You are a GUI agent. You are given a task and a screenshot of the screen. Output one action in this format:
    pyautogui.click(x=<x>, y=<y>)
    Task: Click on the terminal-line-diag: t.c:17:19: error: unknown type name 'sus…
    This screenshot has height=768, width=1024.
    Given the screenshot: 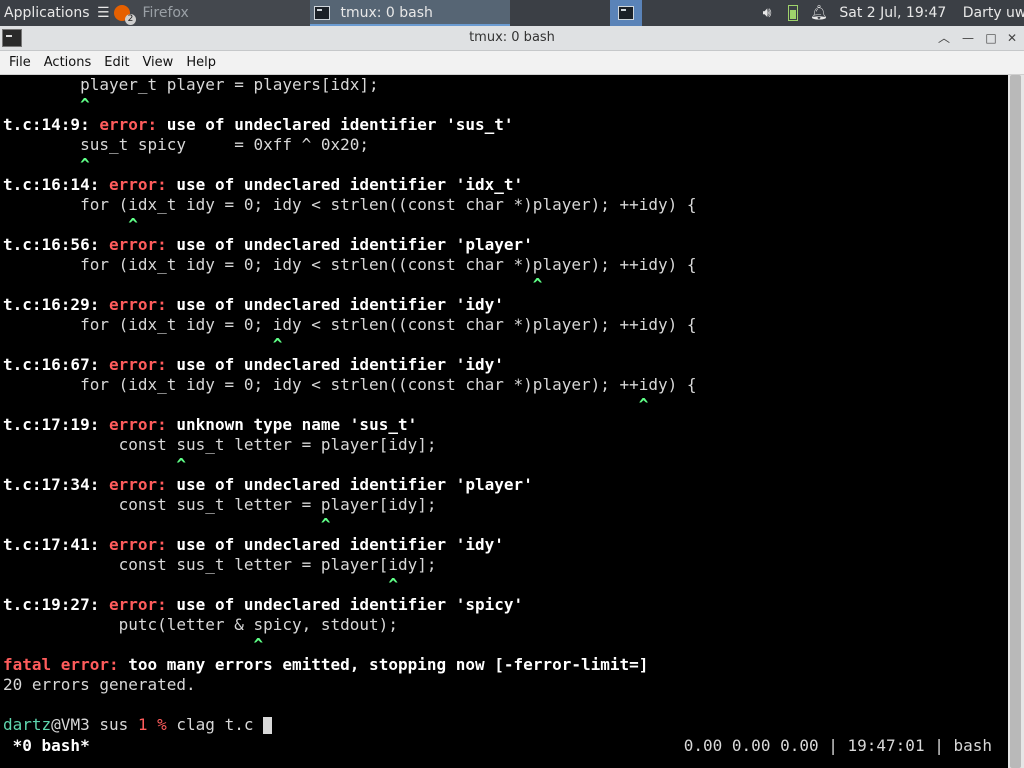 What is the action you would take?
    pyautogui.click(x=210, y=425)
    